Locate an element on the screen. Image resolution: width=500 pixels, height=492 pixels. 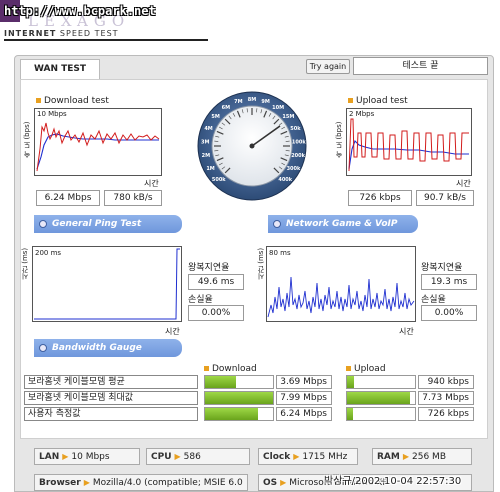
gauge-label: 4M is located at coordinates (208, 129).